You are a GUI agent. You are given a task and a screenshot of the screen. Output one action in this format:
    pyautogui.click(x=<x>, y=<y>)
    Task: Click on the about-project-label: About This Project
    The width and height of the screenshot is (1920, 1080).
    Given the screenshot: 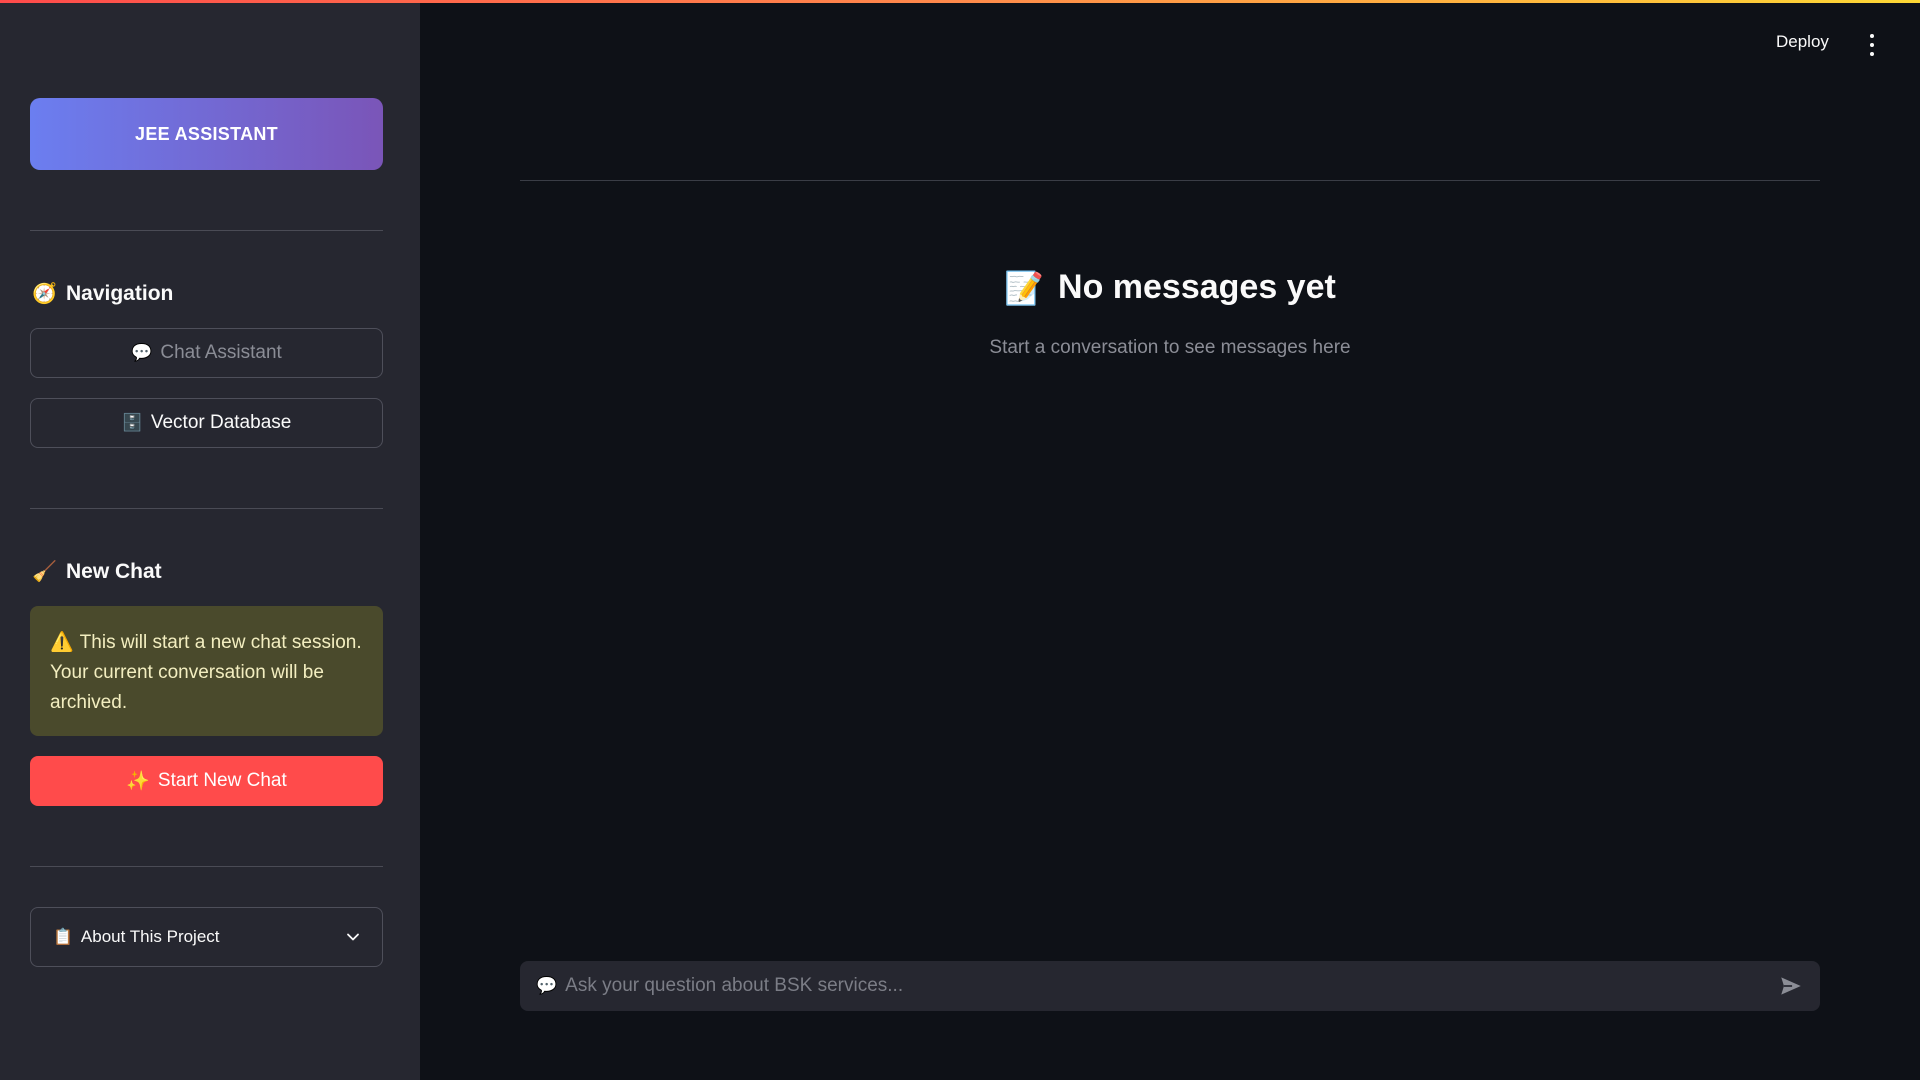 What is the action you would take?
    pyautogui.click(x=150, y=936)
    